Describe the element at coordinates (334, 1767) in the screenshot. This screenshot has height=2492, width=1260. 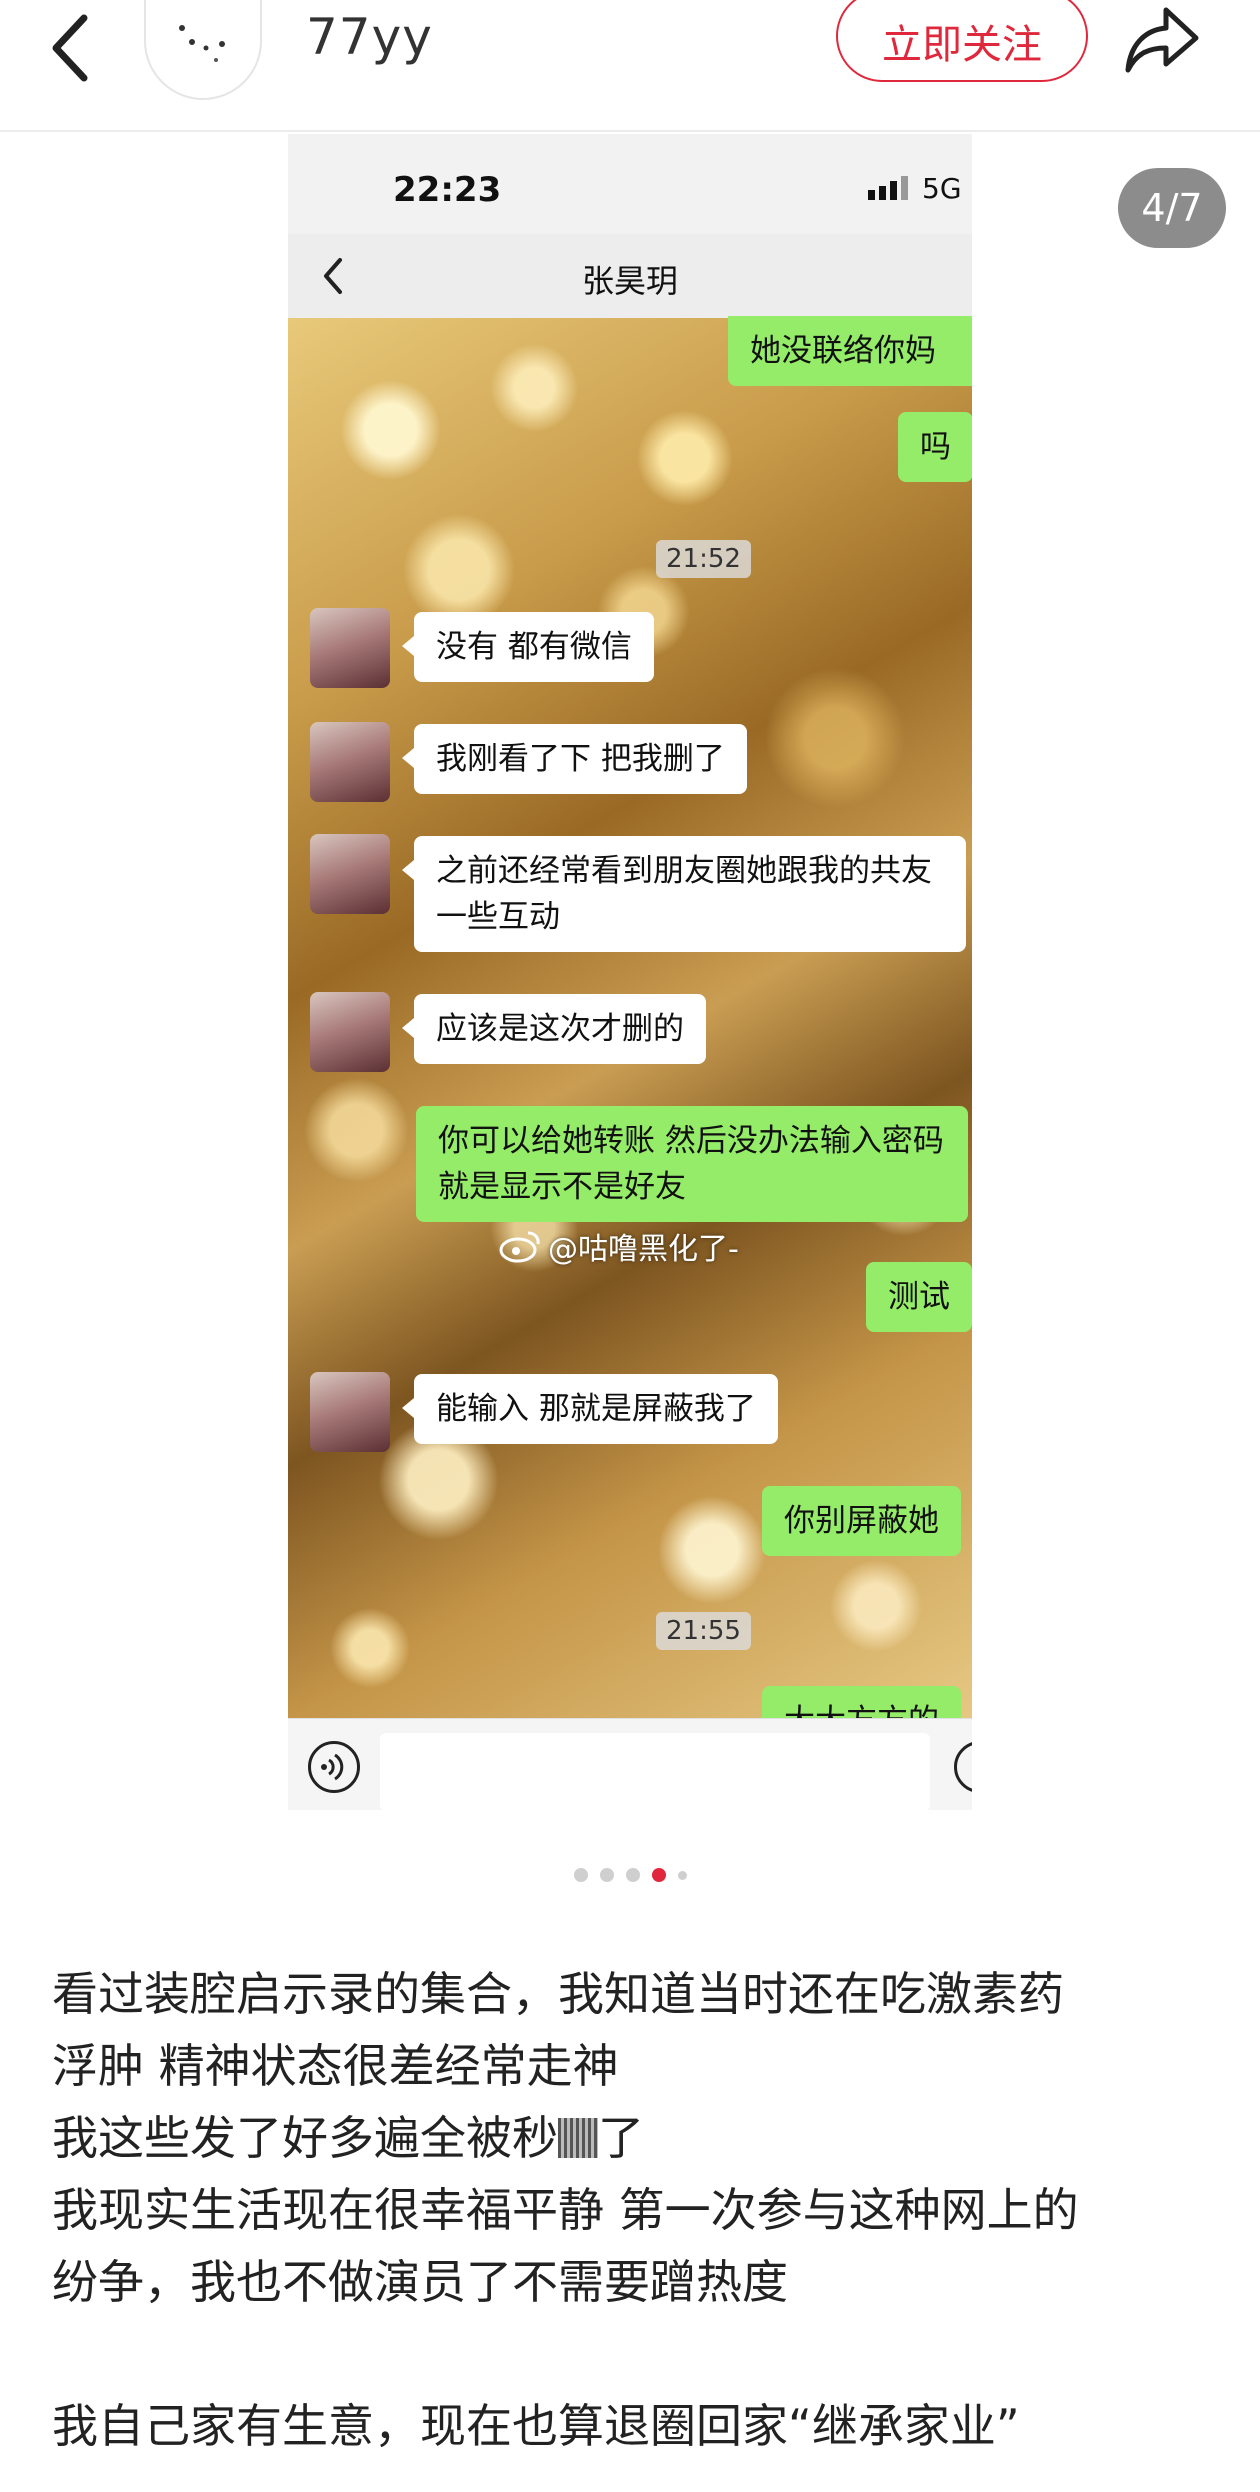
I see `voice-icon` at that location.